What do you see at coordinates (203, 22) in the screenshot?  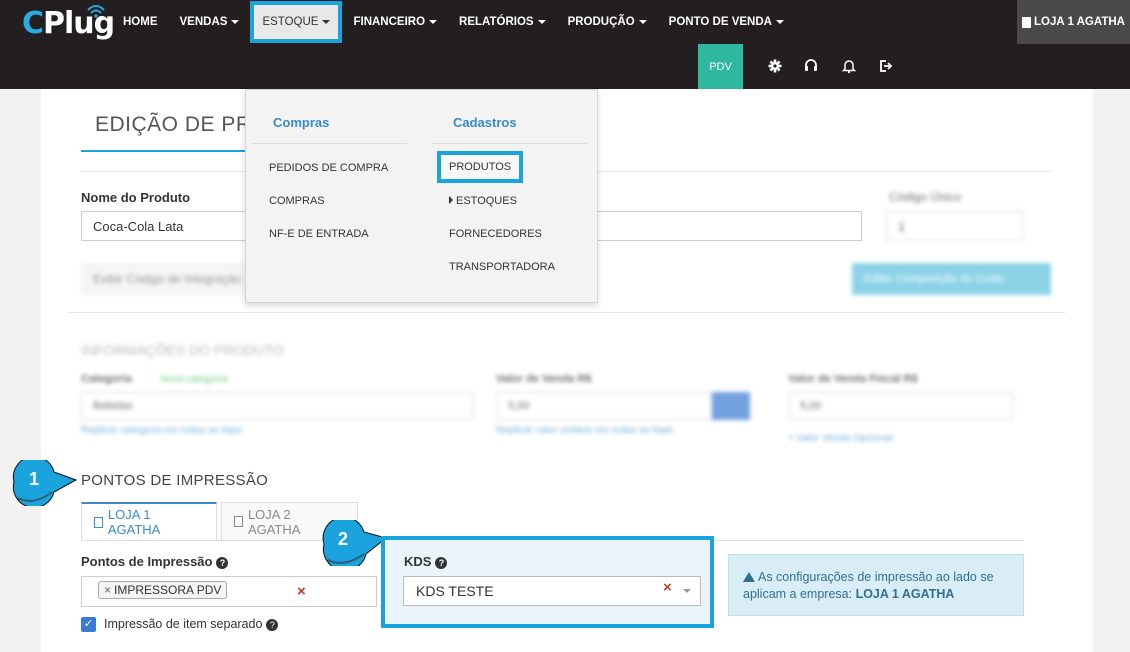 I see `nav-vendas-label: VENDAS` at bounding box center [203, 22].